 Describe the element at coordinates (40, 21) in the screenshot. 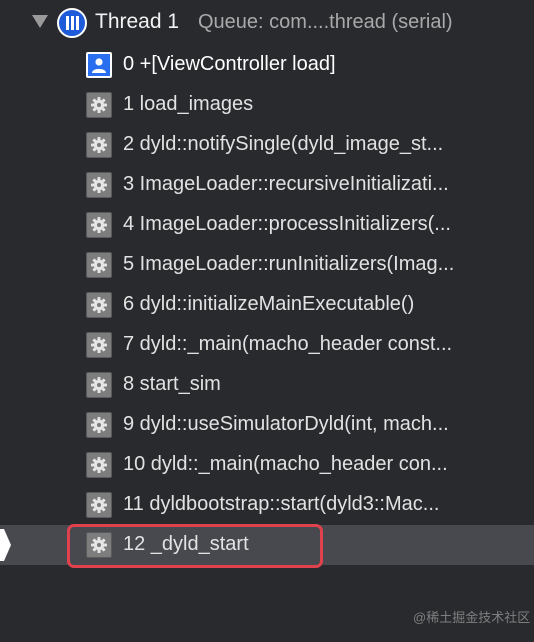

I see `disclosure-triangle-icon` at that location.